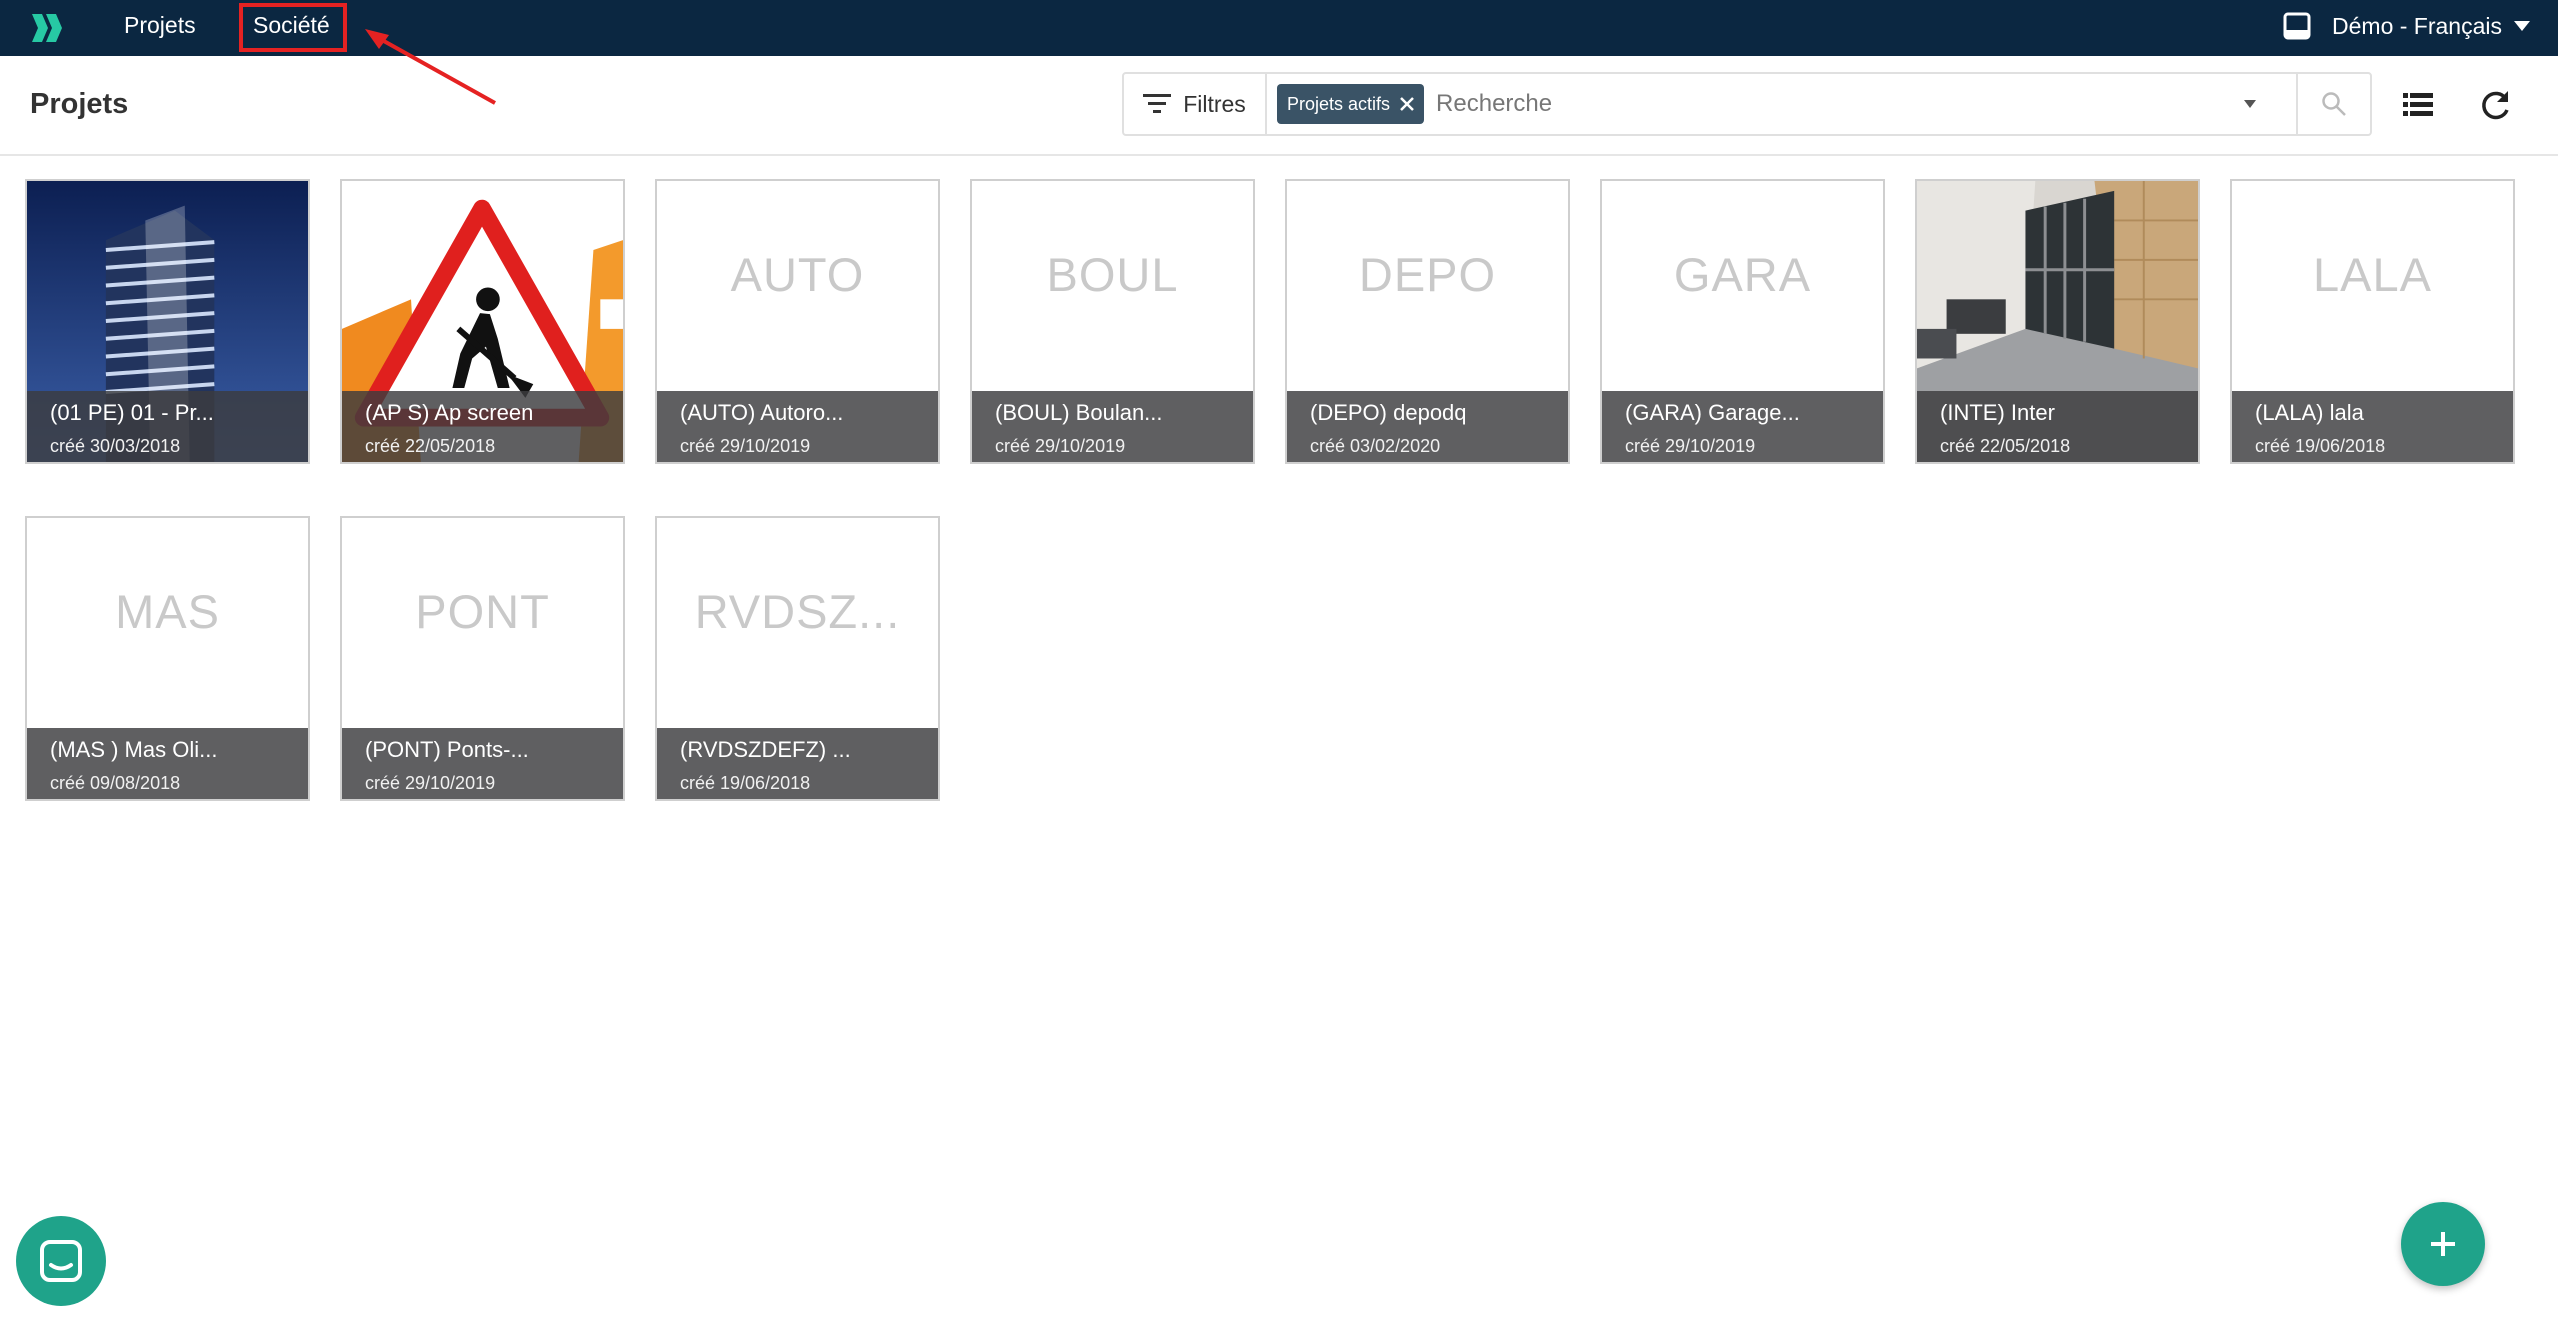 This screenshot has width=2558, height=1322. What do you see at coordinates (2057, 426) in the screenshot?
I see `card-caption: (INTE) Inter créé 22/05/2018` at bounding box center [2057, 426].